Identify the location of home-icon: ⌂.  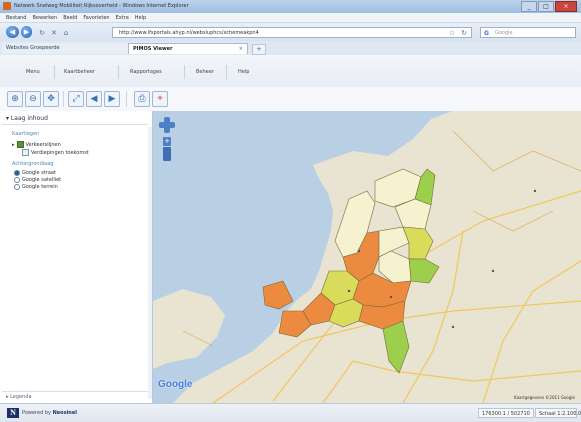
(66, 33).